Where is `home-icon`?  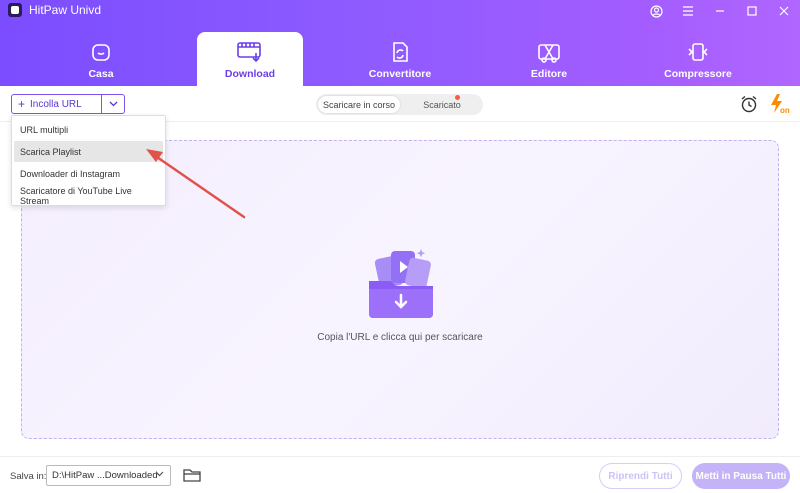
home-icon is located at coordinates (101, 52).